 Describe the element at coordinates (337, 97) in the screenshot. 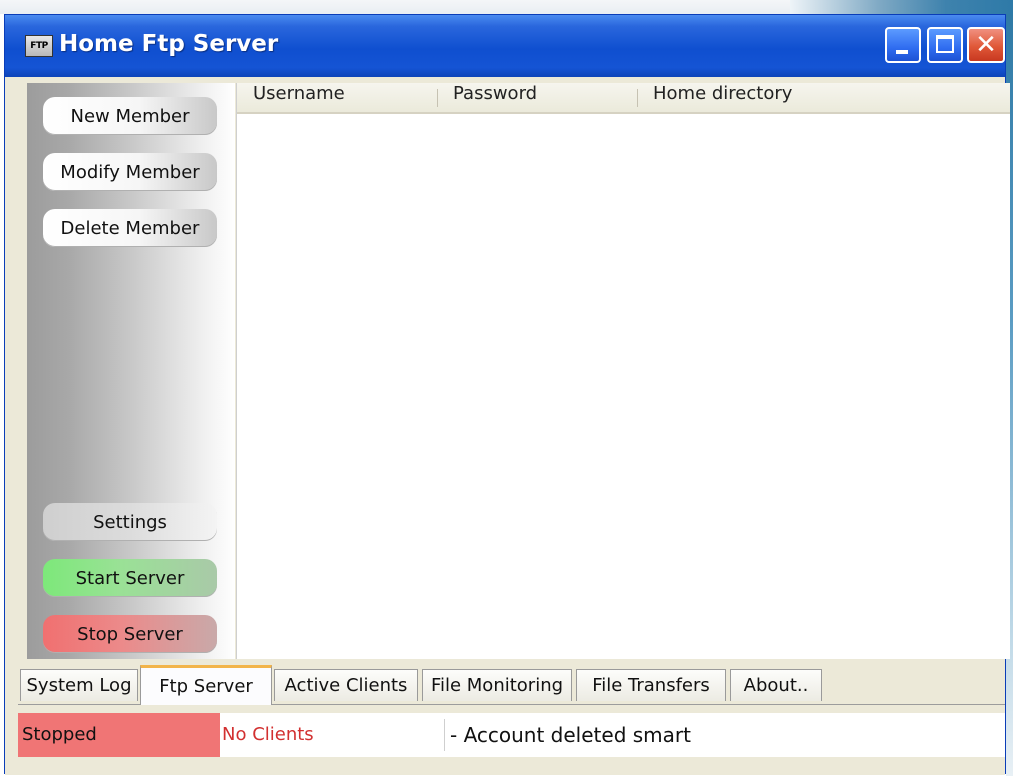

I see `column-header-username: Username` at that location.